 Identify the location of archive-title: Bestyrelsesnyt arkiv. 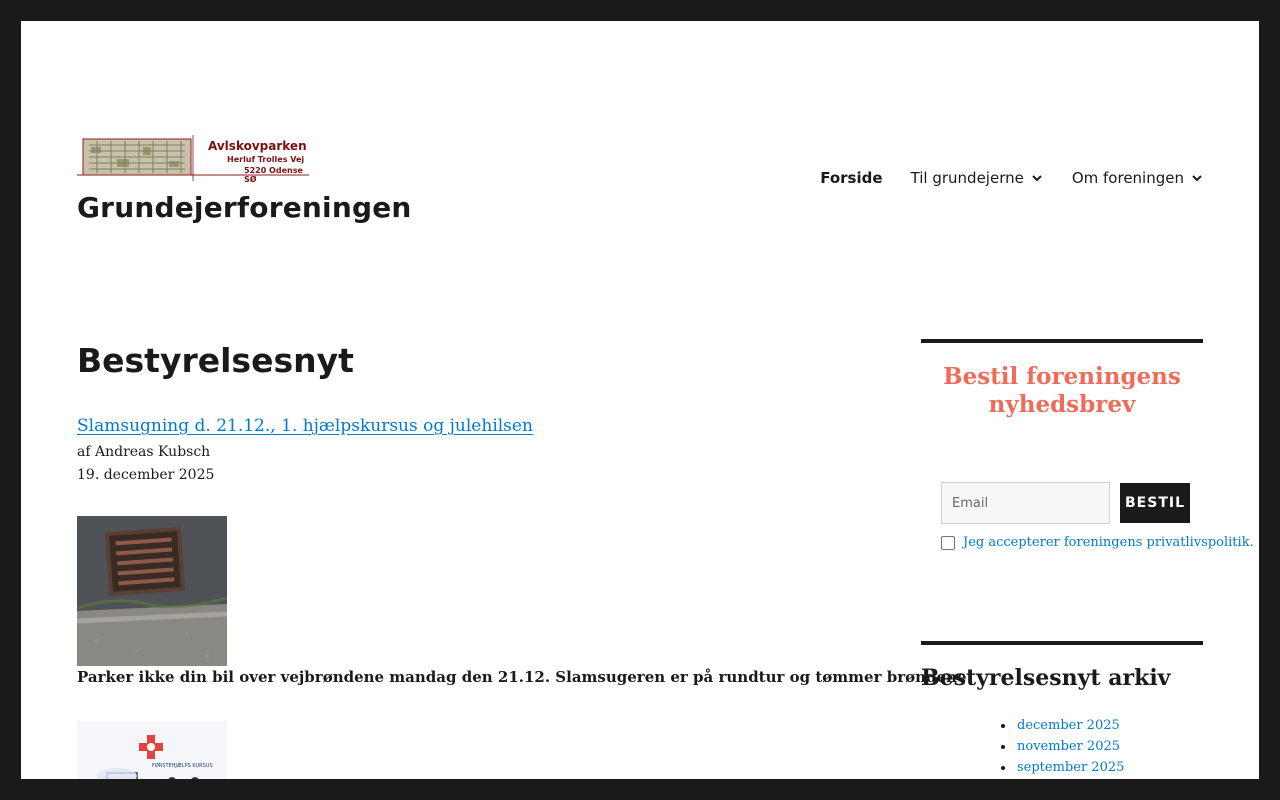
(1046, 678).